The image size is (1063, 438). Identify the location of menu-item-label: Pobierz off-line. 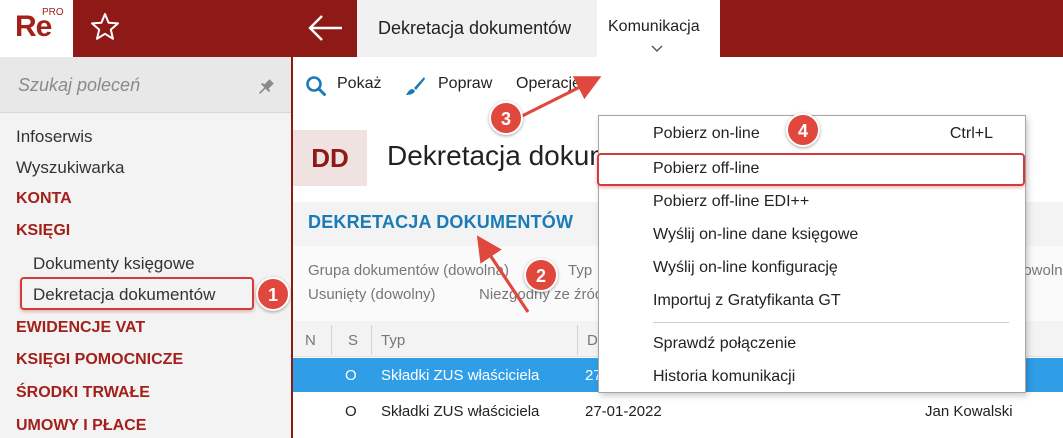
(706, 168).